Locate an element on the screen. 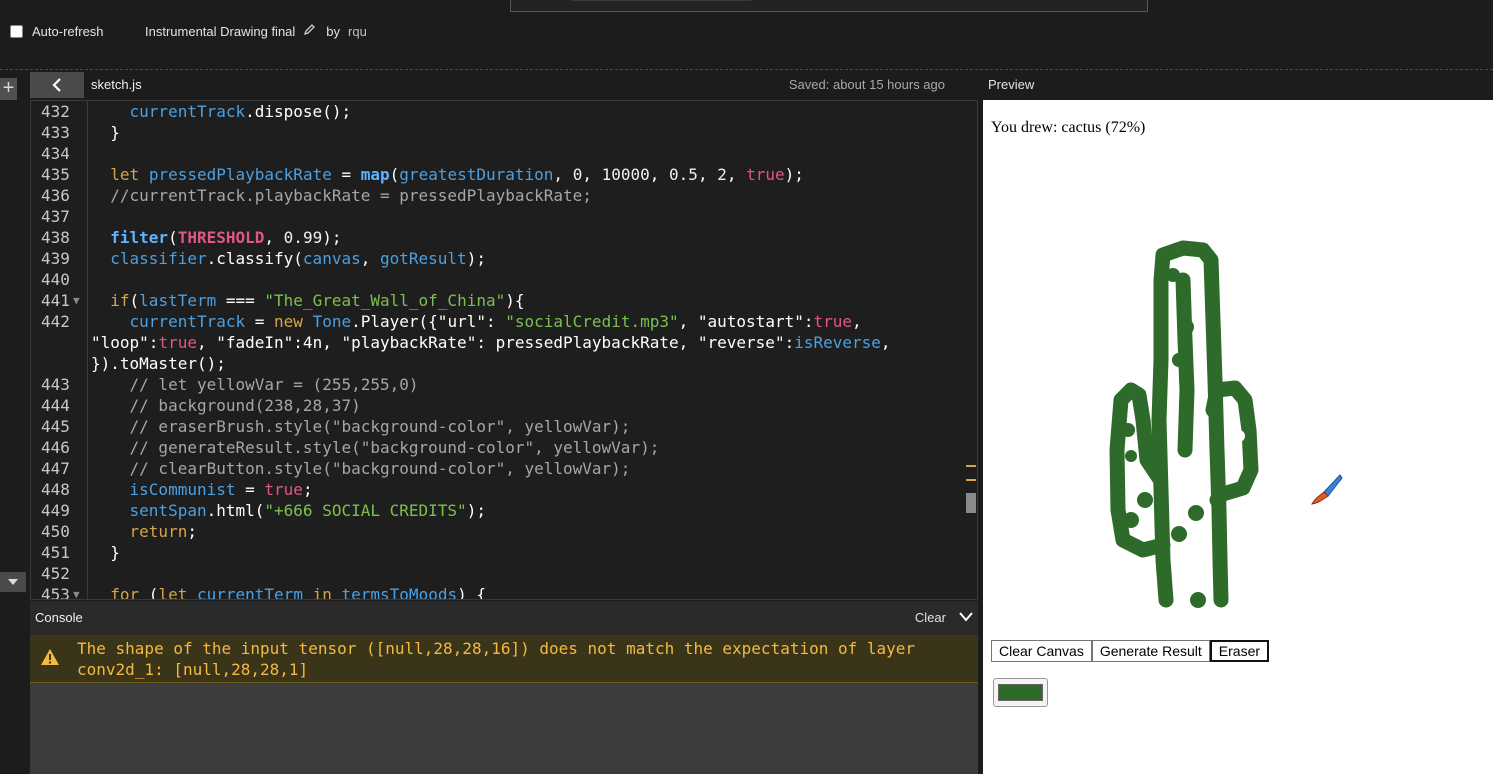 The image size is (1493, 774). code-line: 444 // background(238,28,37) is located at coordinates (504, 405).